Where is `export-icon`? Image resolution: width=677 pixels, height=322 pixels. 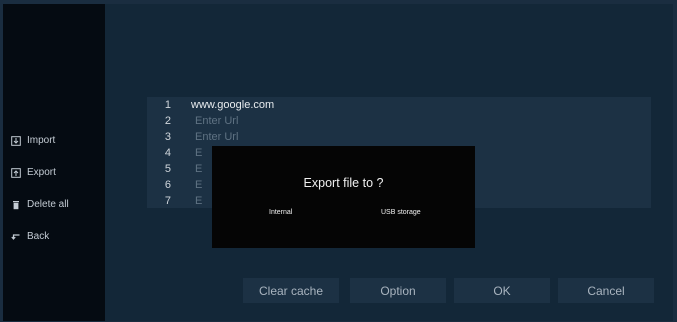
export-icon is located at coordinates (16, 172).